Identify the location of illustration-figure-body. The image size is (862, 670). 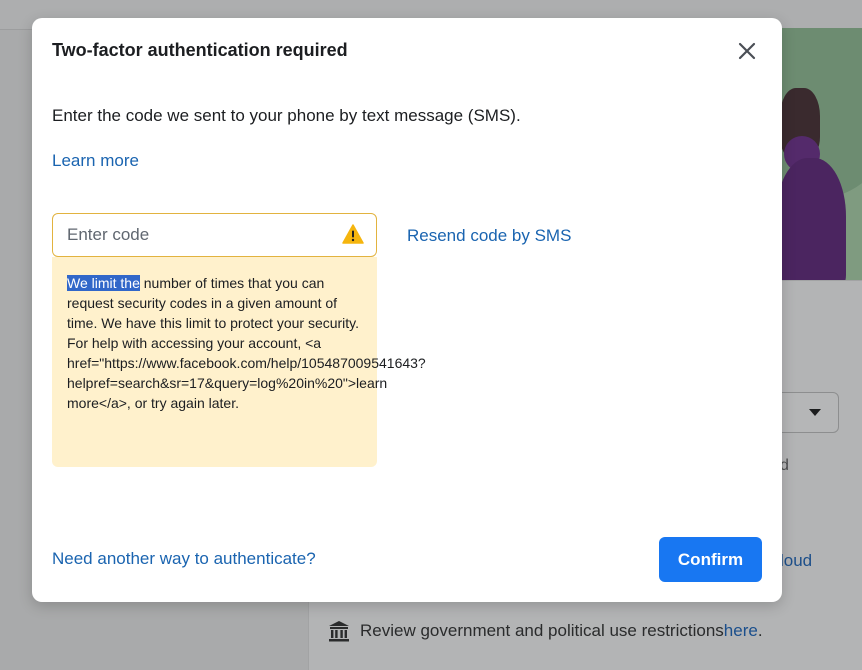
(811, 219).